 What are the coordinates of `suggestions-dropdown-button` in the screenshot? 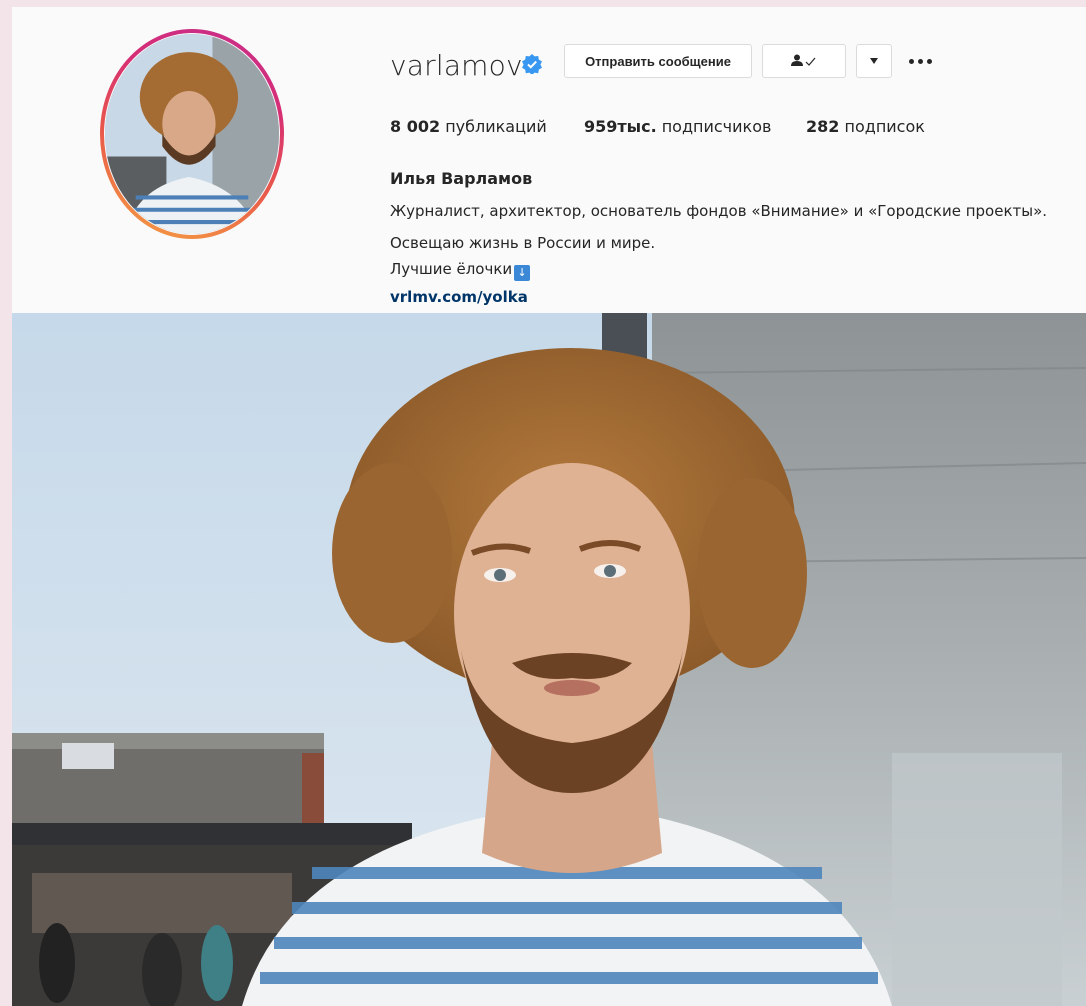 It's located at (874, 61).